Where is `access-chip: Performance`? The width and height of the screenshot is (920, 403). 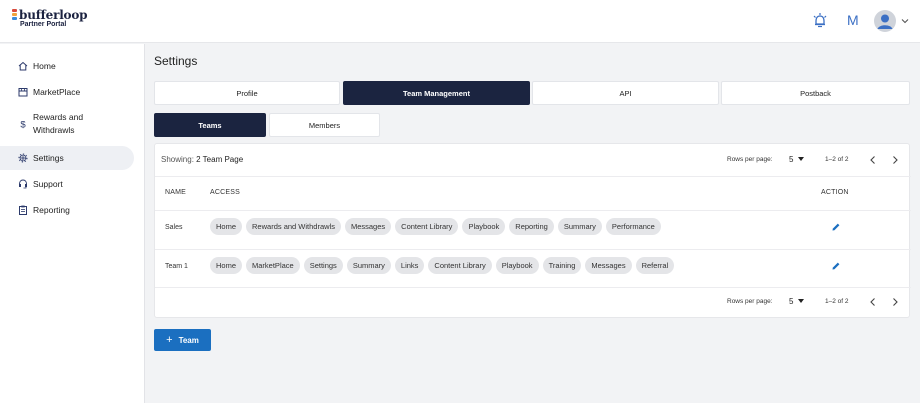
access-chip: Performance is located at coordinates (633, 226).